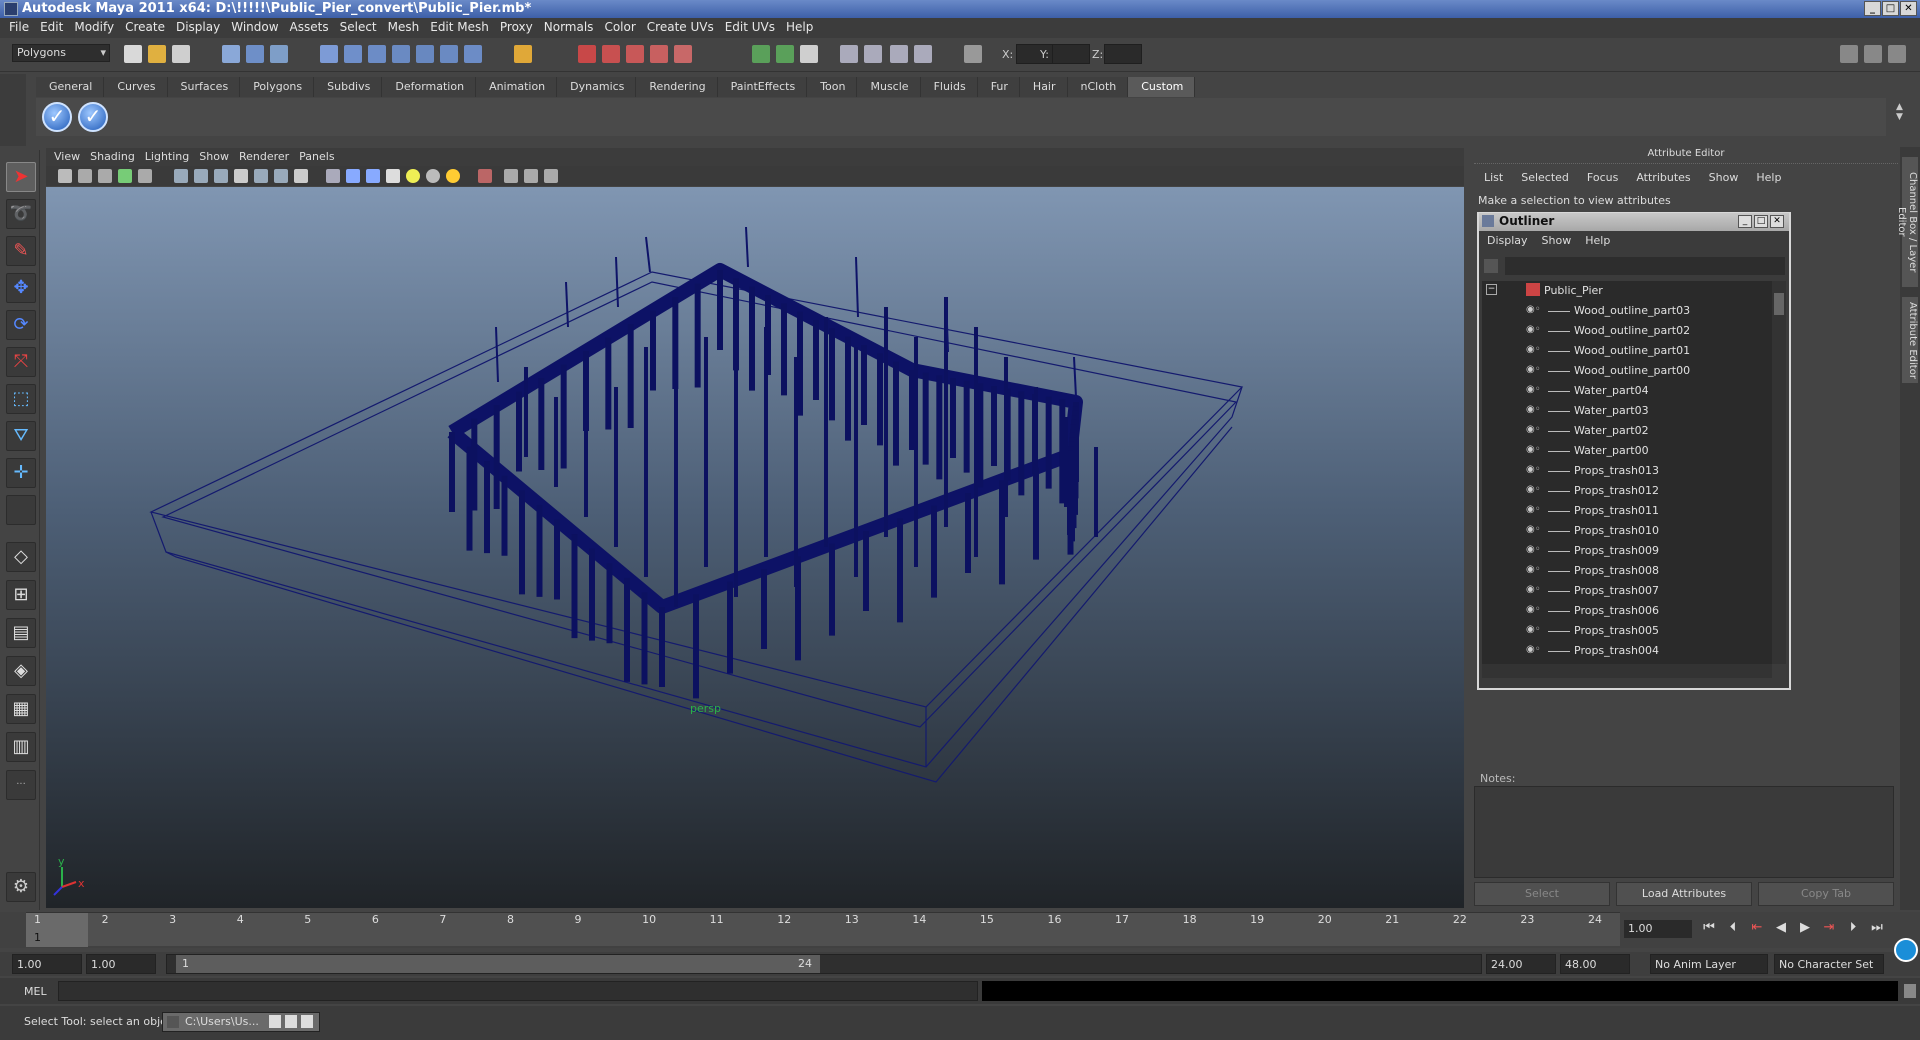  I want to click on script-editor-icon, so click(1910, 991).